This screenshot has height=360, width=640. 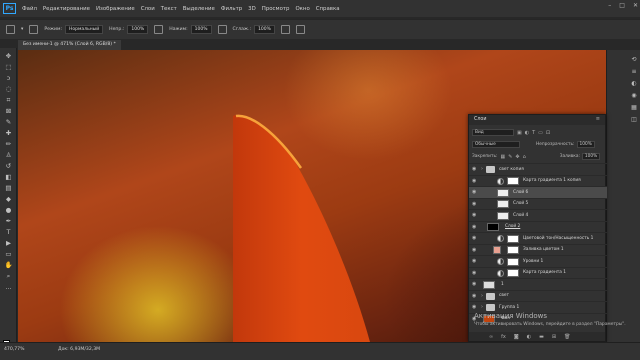 What do you see at coordinates (493, 132) in the screenshot?
I see `layer-filter-select: Вид` at bounding box center [493, 132].